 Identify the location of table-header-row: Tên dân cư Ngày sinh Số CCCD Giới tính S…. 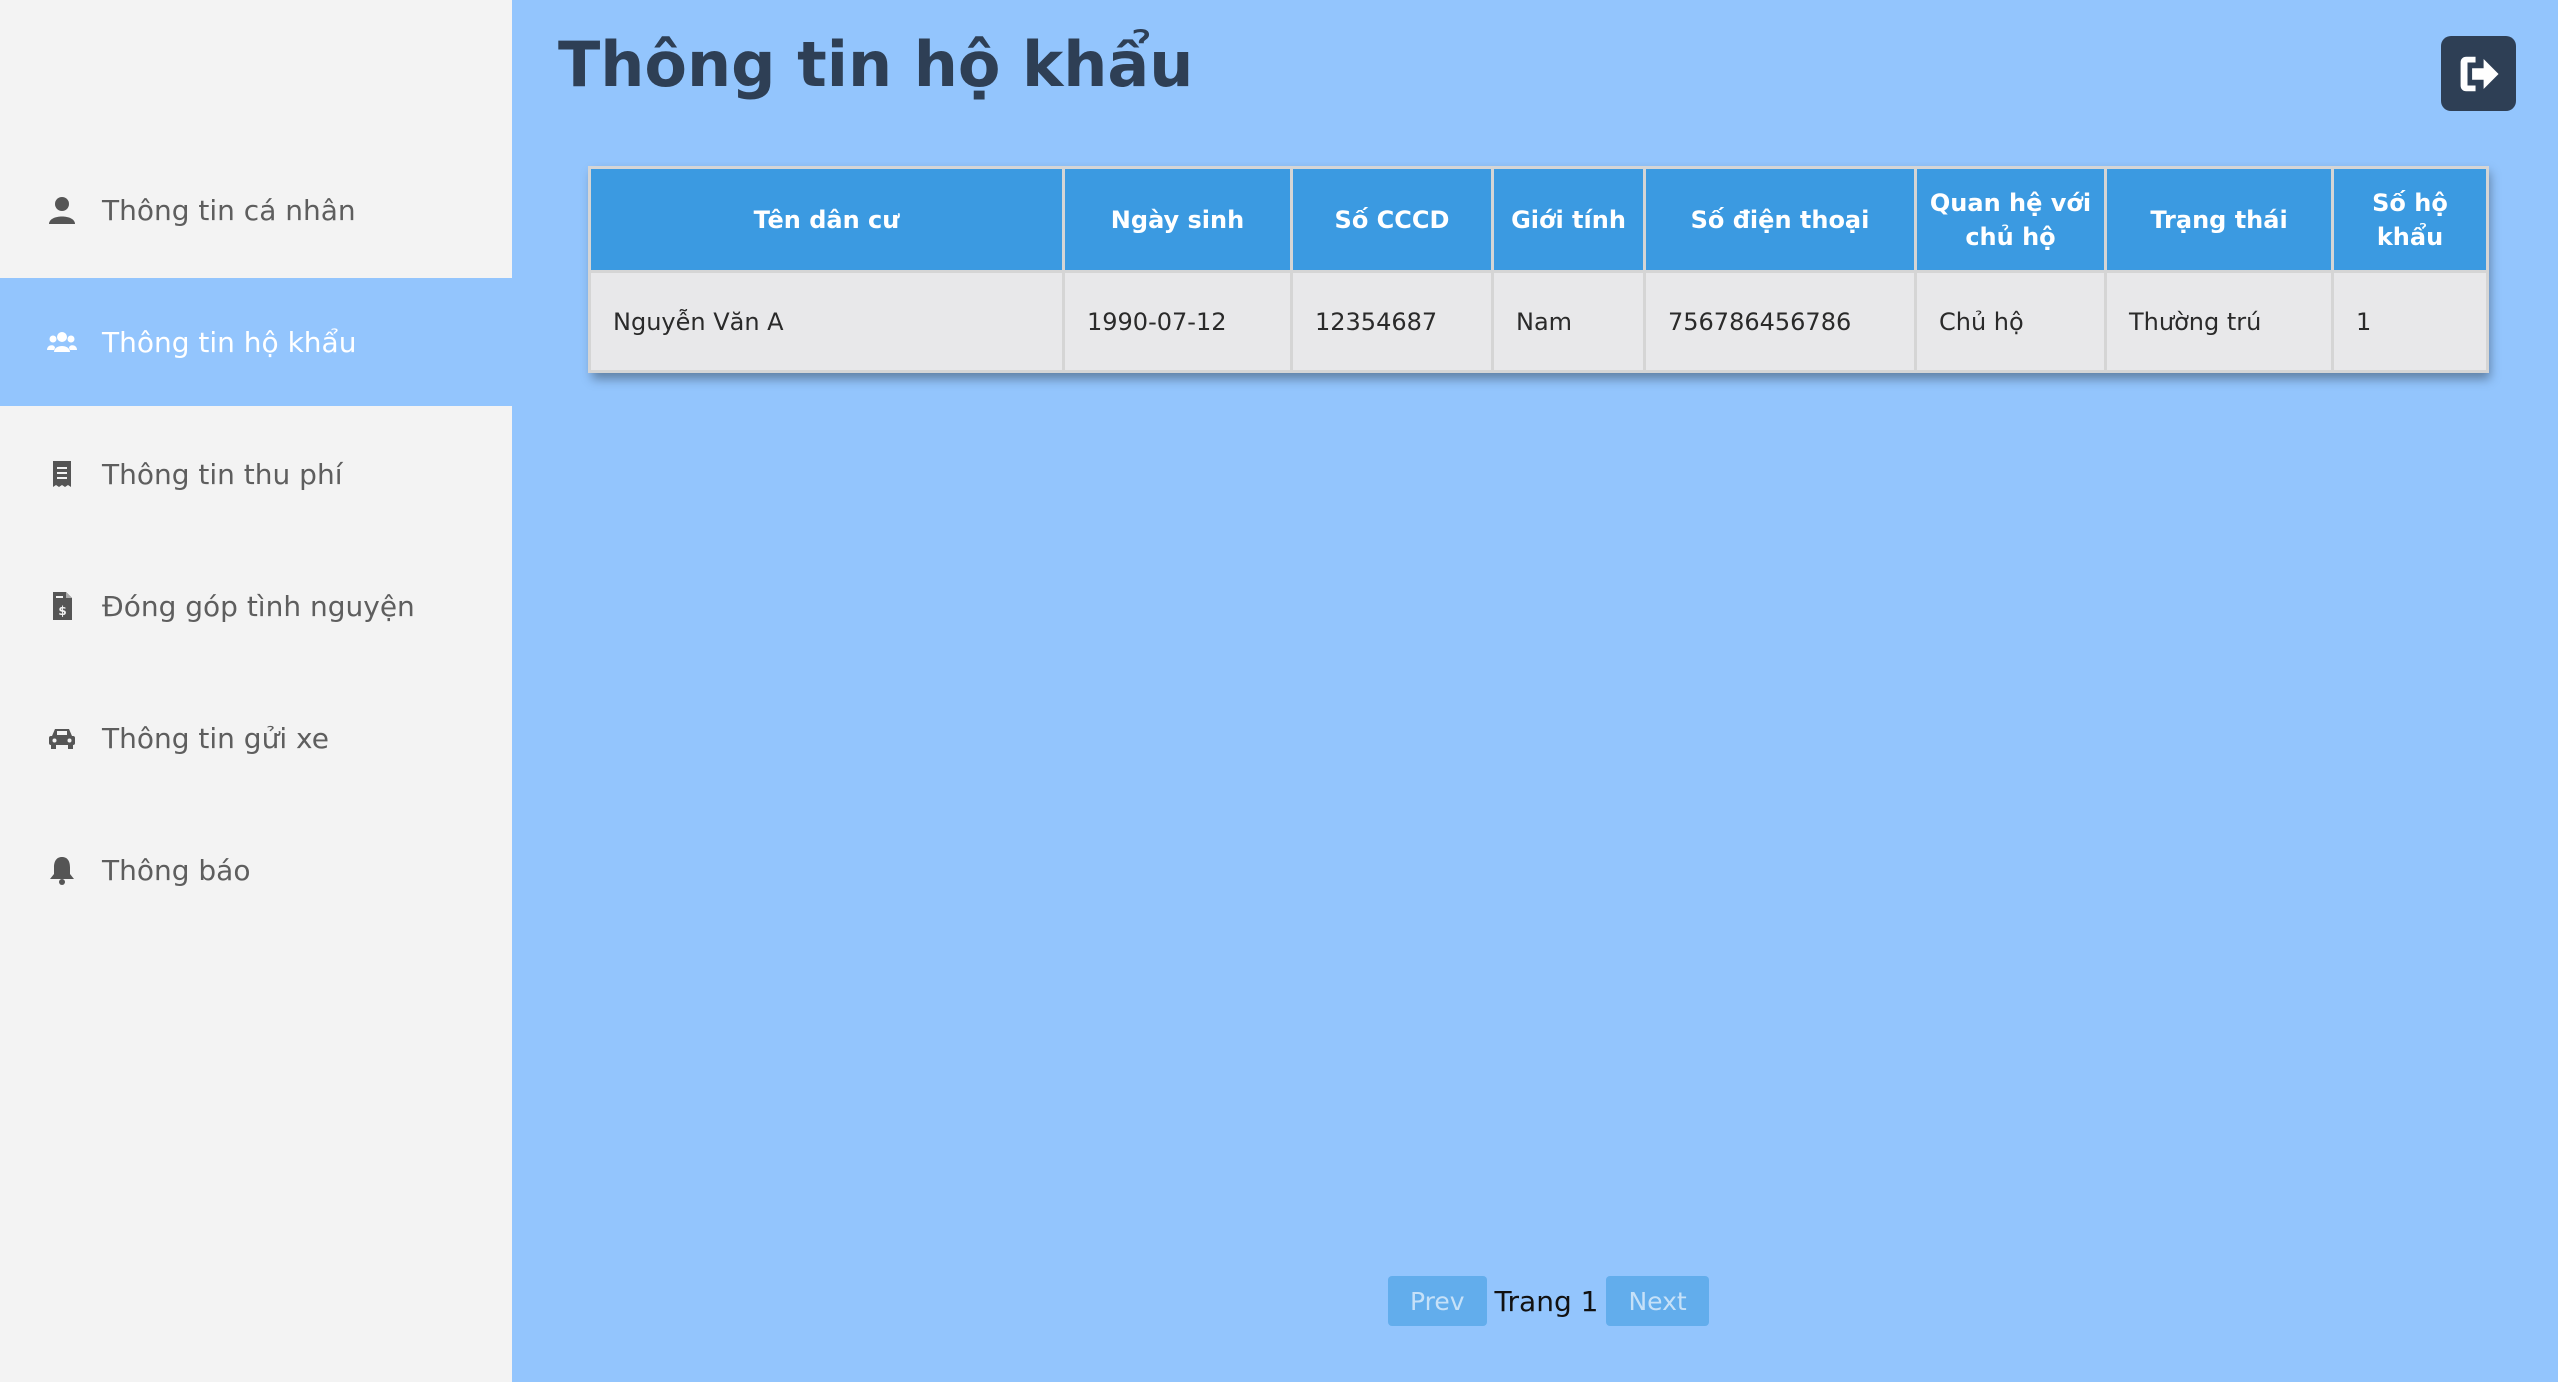
(1538, 219).